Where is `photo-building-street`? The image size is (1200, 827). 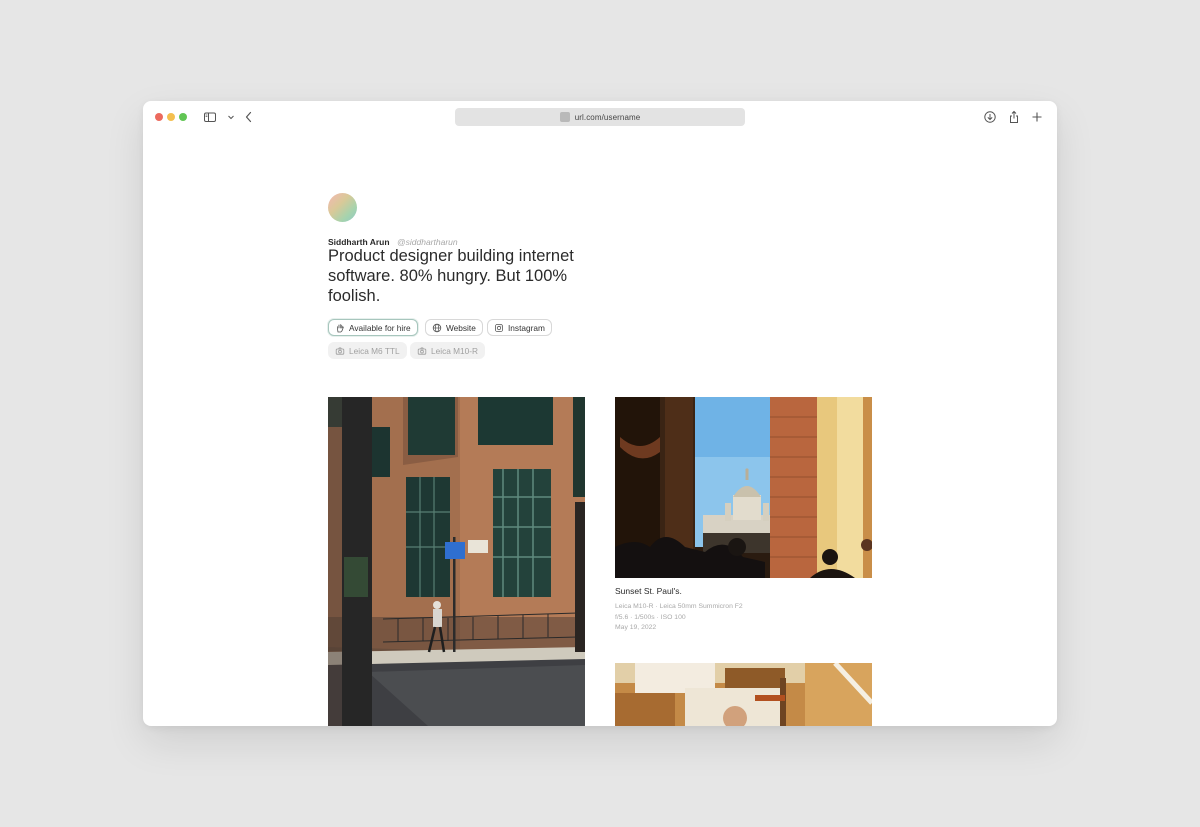 photo-building-street is located at coordinates (456, 561).